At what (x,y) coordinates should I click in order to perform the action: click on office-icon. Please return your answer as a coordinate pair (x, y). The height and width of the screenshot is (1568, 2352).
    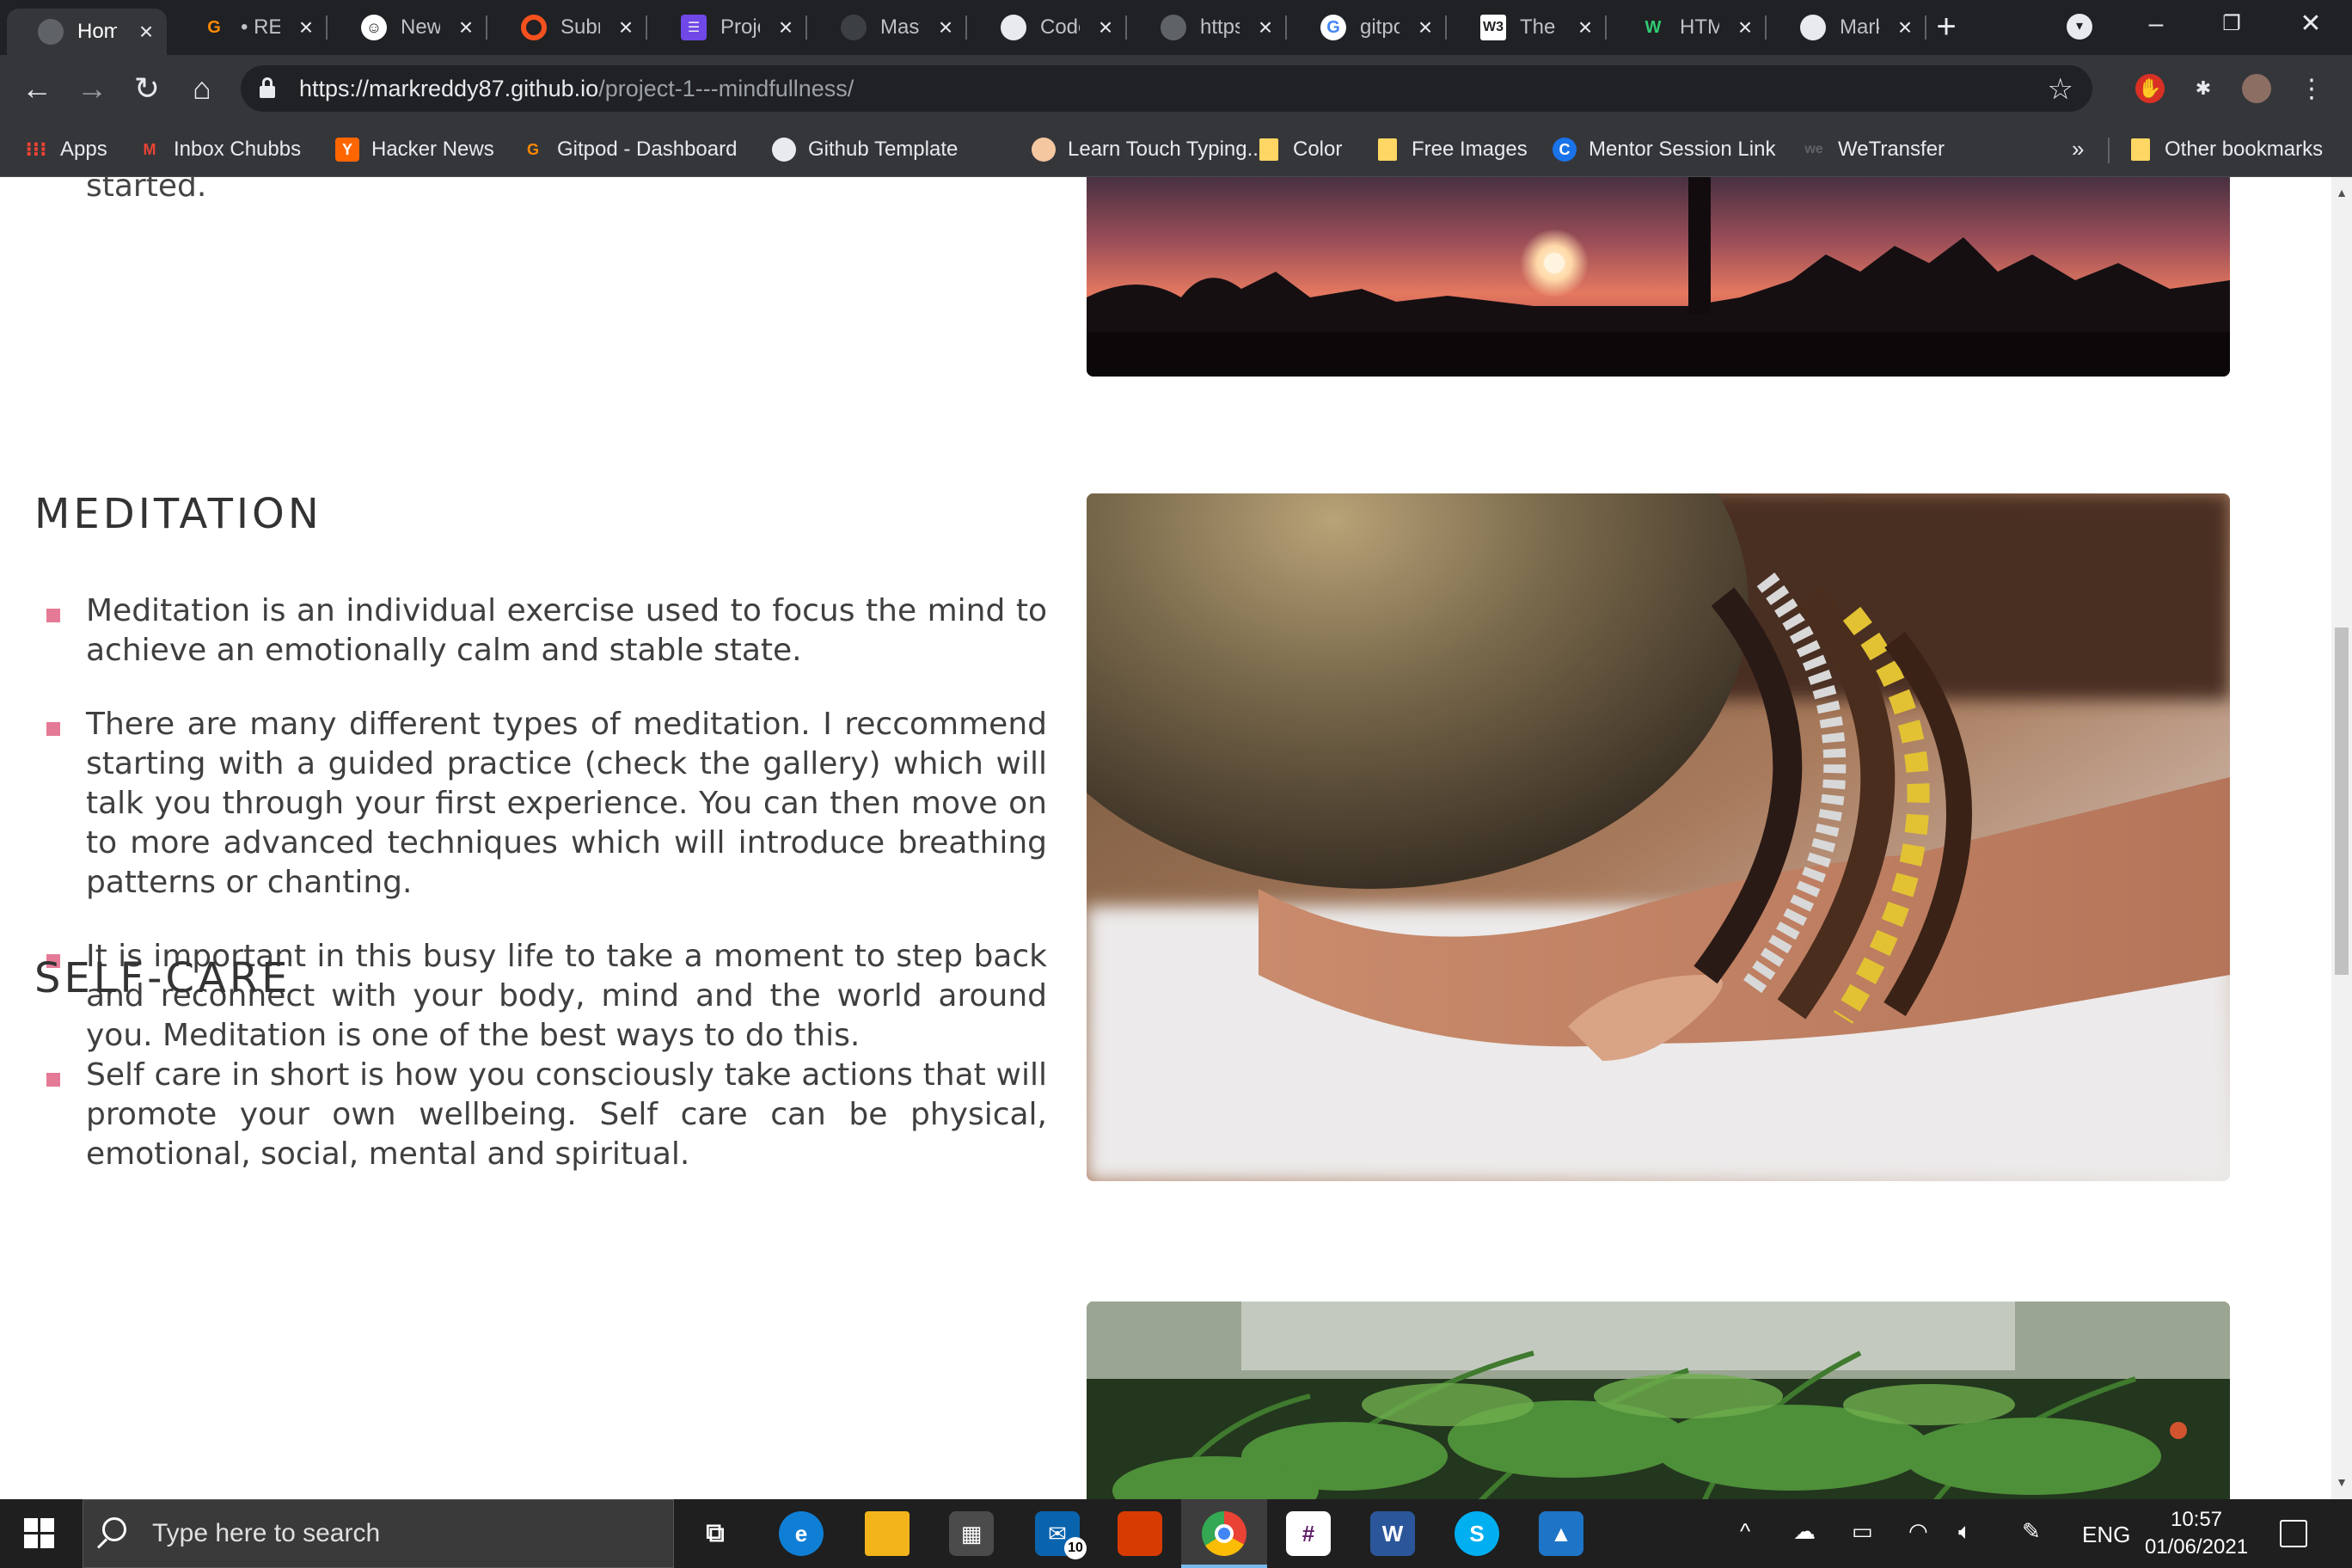
    Looking at the image, I should click on (1140, 1533).